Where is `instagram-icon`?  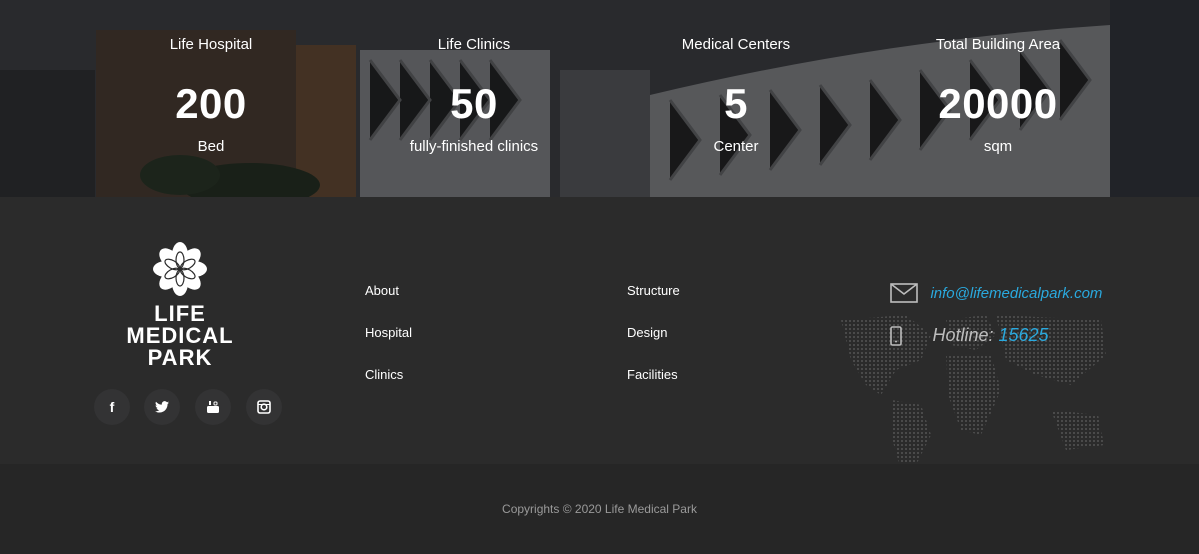 instagram-icon is located at coordinates (264, 407).